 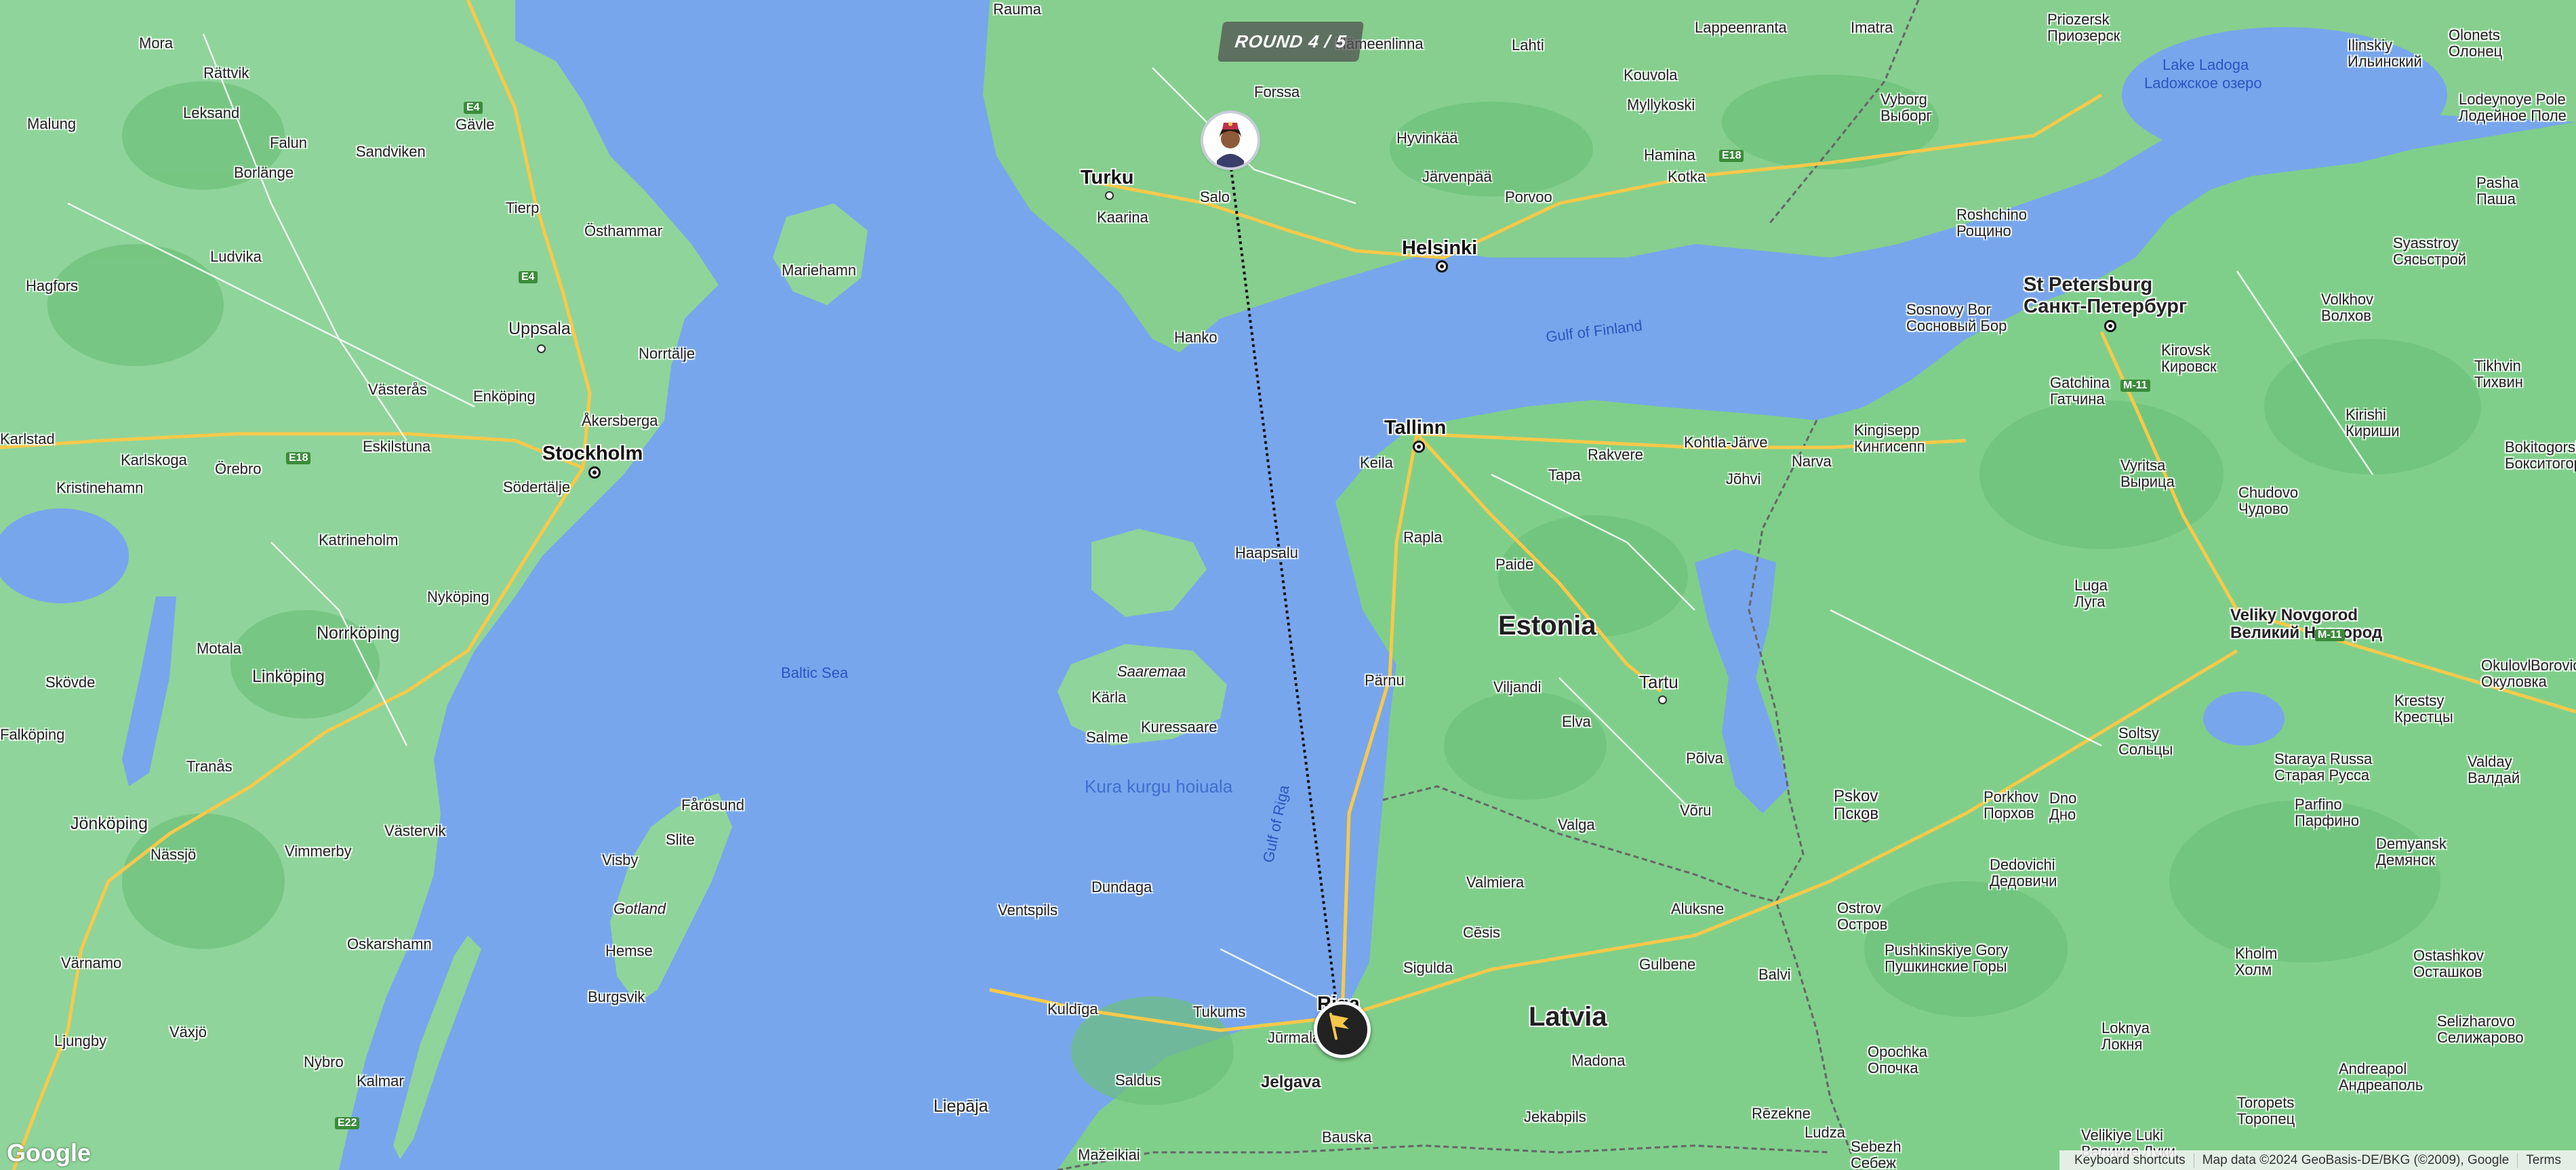 What do you see at coordinates (1705, 758) in the screenshot?
I see `town-label-polva: Põlva` at bounding box center [1705, 758].